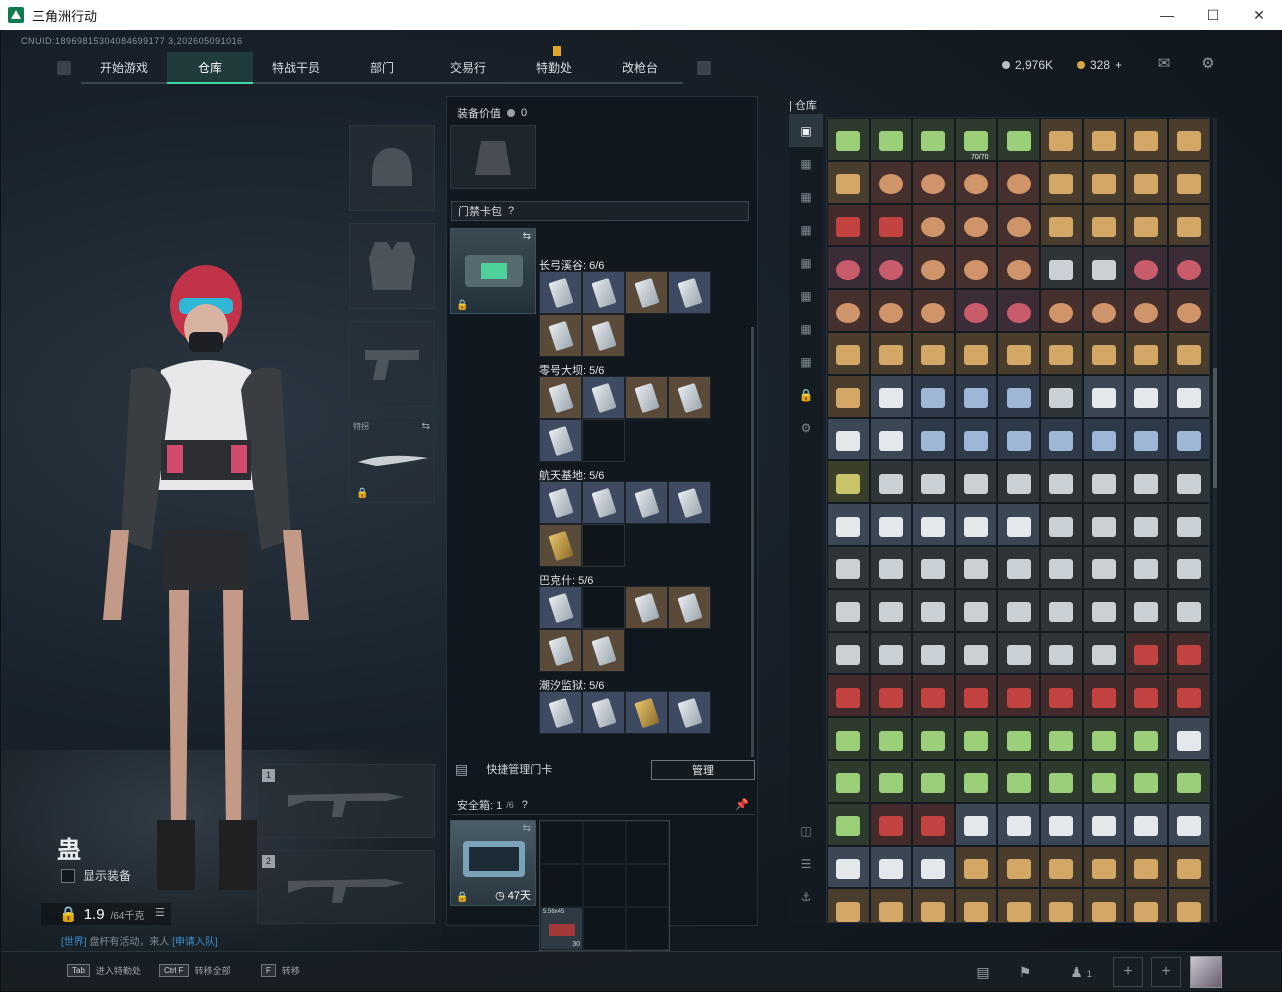 The width and height of the screenshot is (1282, 992). I want to click on ticket-balance: 328 +, so click(1099, 65).